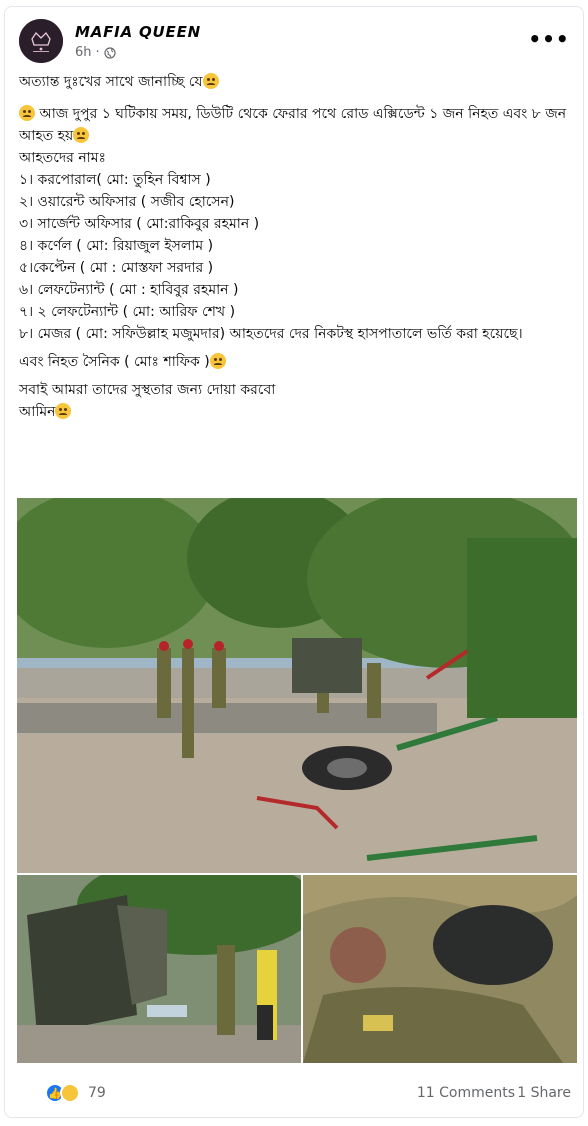 The width and height of the screenshot is (588, 1126). What do you see at coordinates (217, 361) in the screenshot?
I see `crying-face-icon` at bounding box center [217, 361].